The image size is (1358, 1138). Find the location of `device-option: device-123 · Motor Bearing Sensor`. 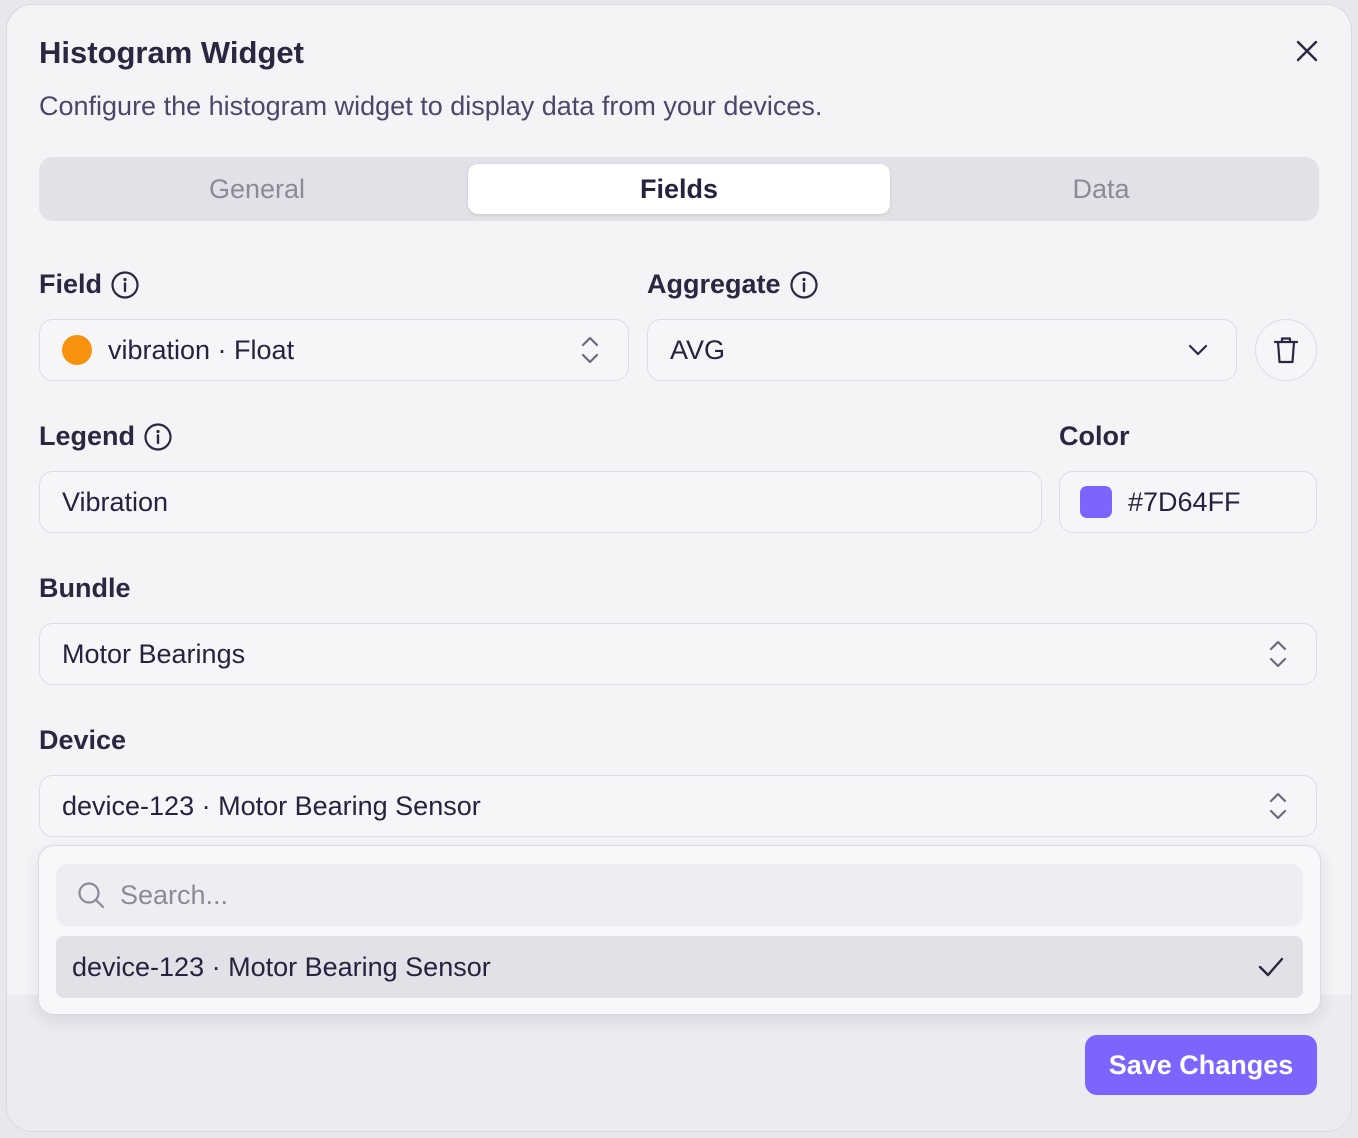

device-option: device-123 · Motor Bearing Sensor is located at coordinates (679, 967).